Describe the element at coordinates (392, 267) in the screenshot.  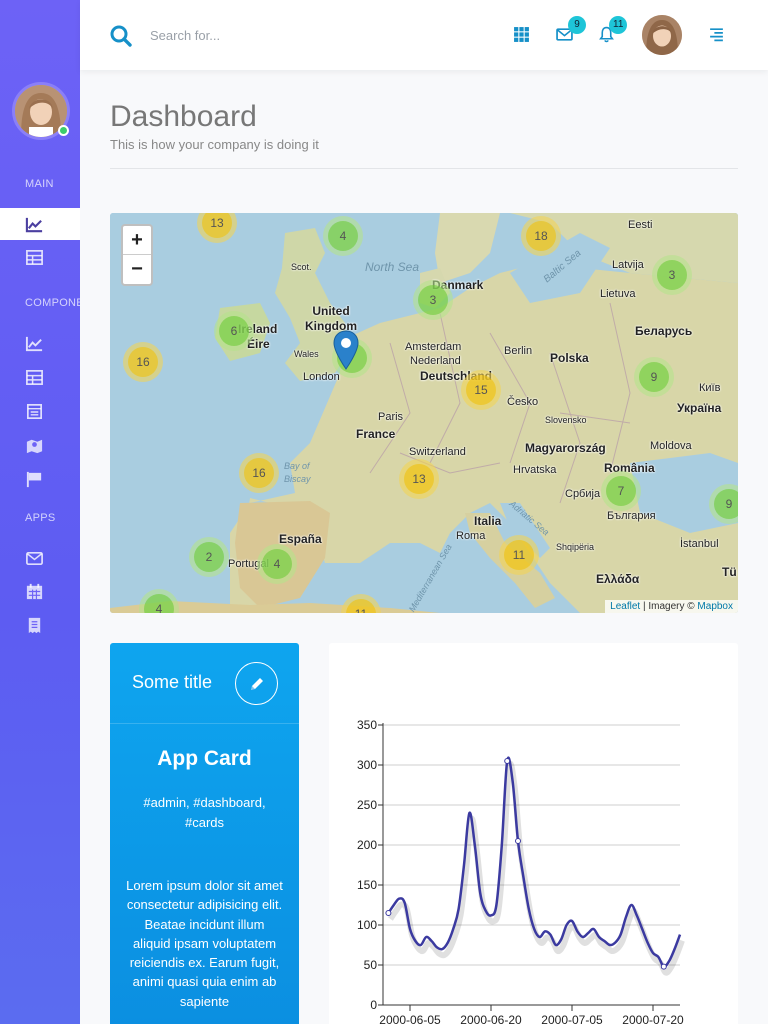
I see `map-label: North Sea` at that location.